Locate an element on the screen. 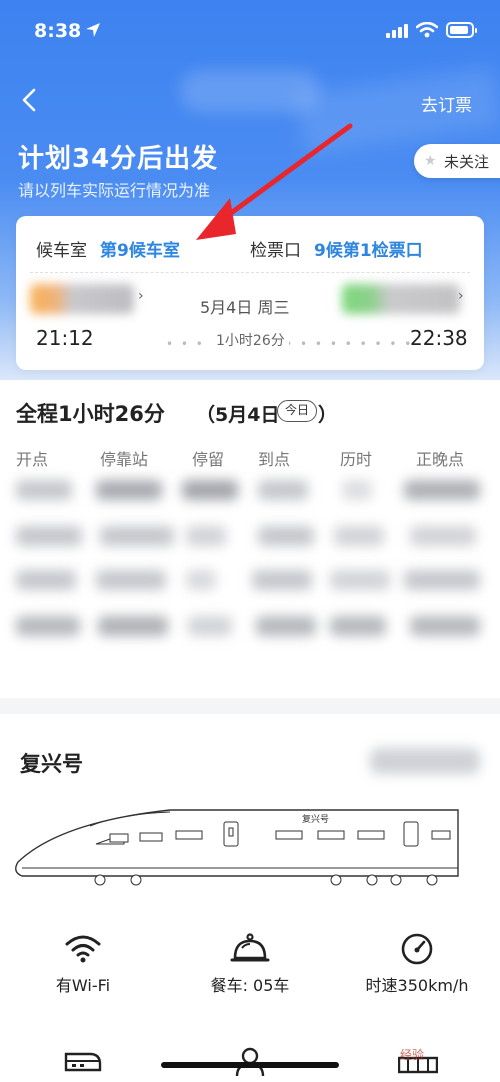 This screenshot has width=500, height=1082. column-header-elapsed: 历时 is located at coordinates (356, 459).